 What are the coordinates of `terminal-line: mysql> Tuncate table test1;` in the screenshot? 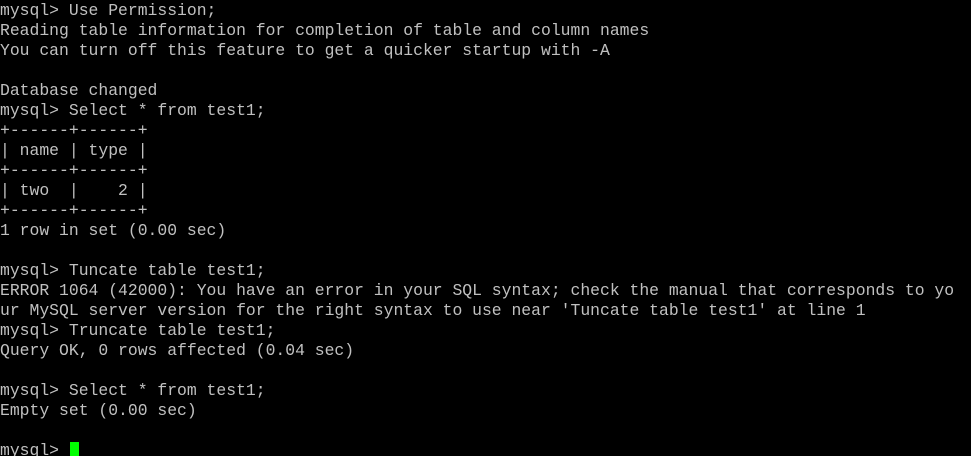 It's located at (133, 270).